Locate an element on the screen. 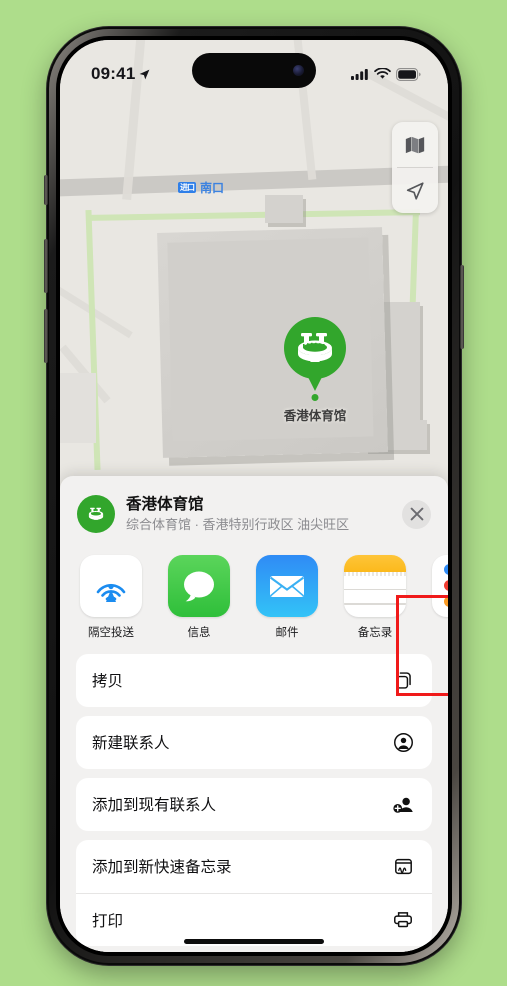 Image resolution: width=507 pixels, height=986 pixels. share-app-label: 提 is located at coordinates (440, 632).